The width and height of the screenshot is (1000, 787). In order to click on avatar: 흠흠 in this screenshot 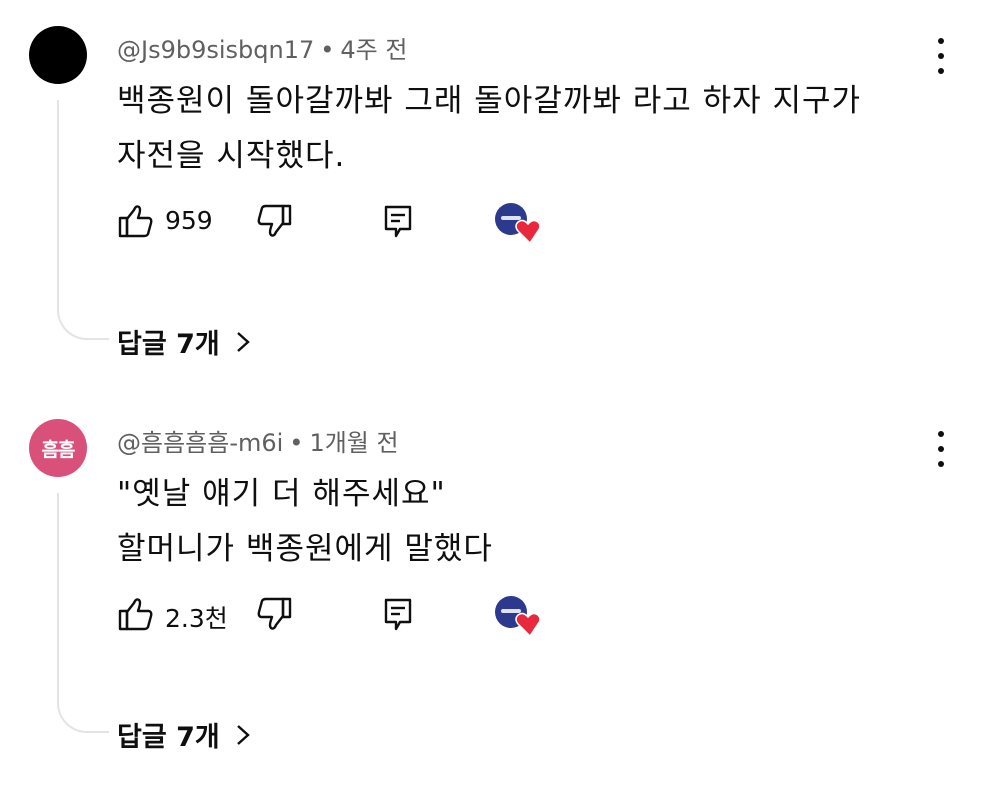, I will do `click(58, 448)`.